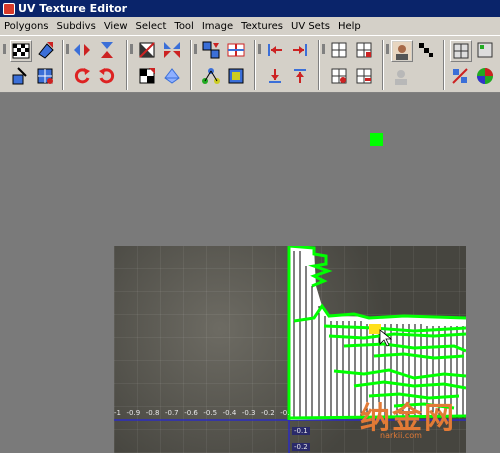  Describe the element at coordinates (21, 51) in the screenshot. I see `uv-checker-icon` at that location.